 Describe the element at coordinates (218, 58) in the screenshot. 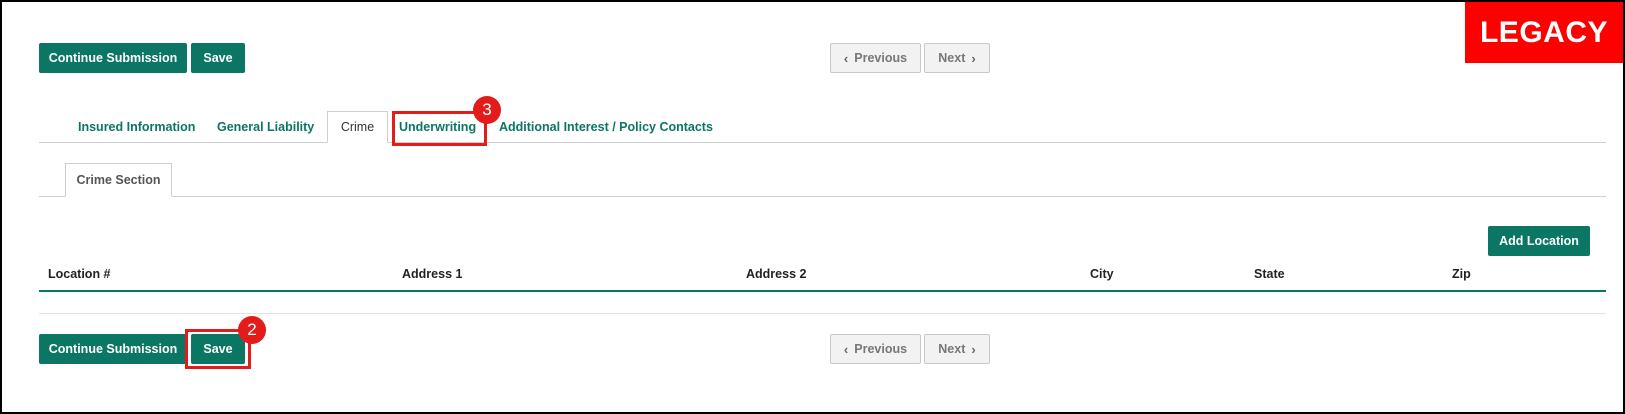

I see `save-button-top: Save` at that location.